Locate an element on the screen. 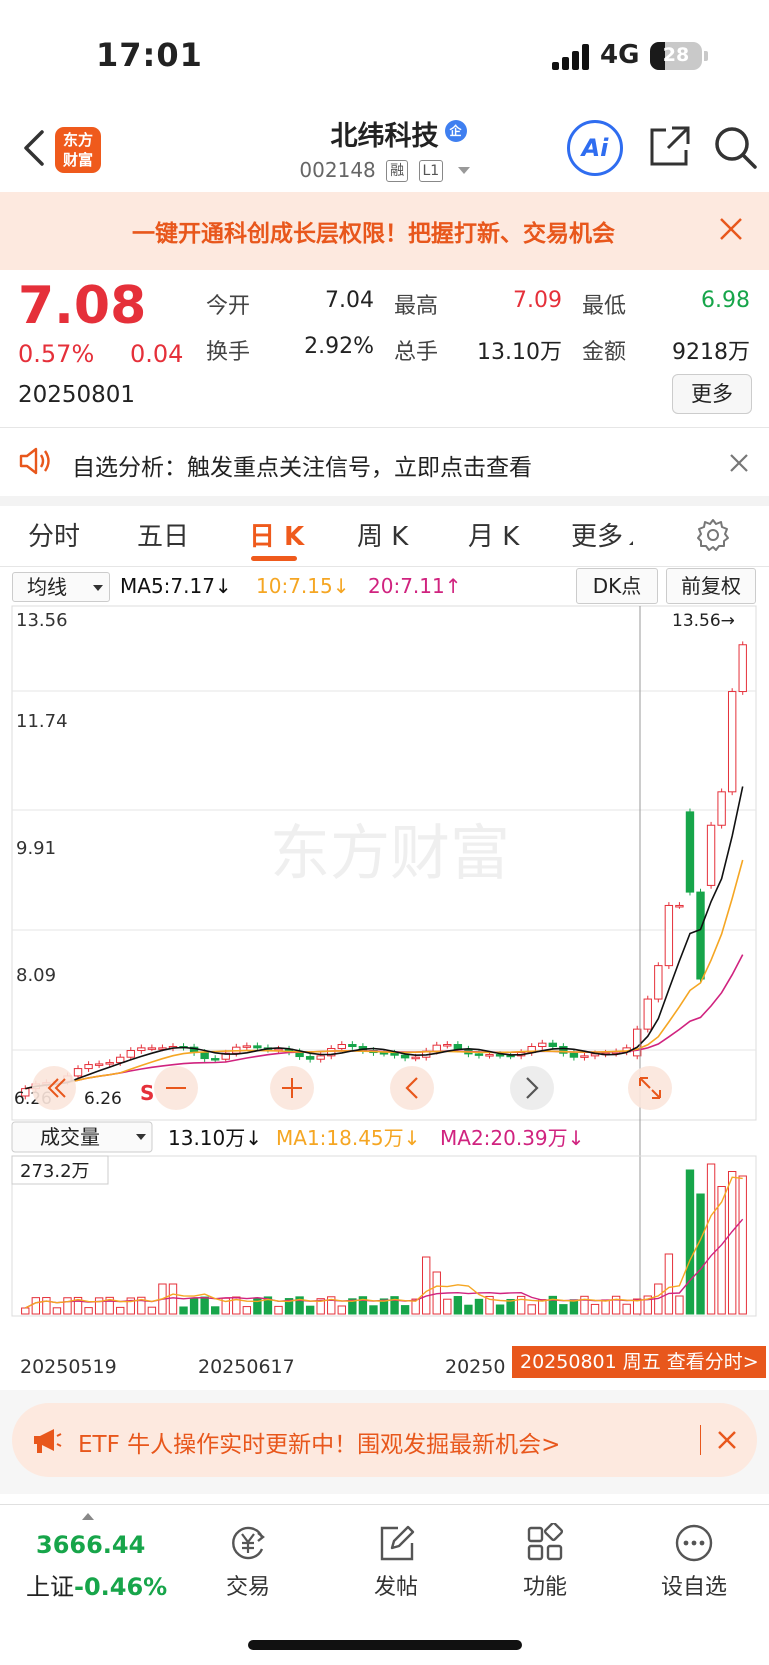  analysis-bar: 自选分析：触发重点关注信号，立即点击查看 is located at coordinates (384, 462).